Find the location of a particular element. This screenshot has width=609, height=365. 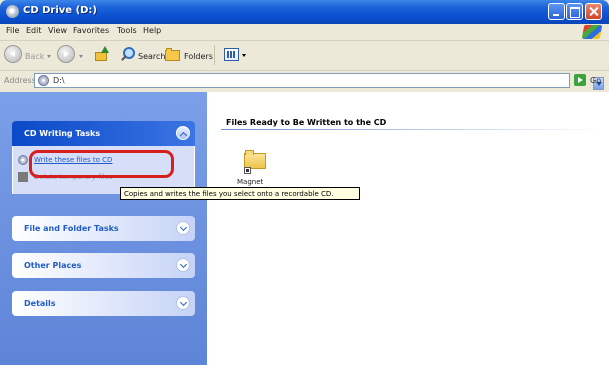

menu-view: View is located at coordinates (57, 30).